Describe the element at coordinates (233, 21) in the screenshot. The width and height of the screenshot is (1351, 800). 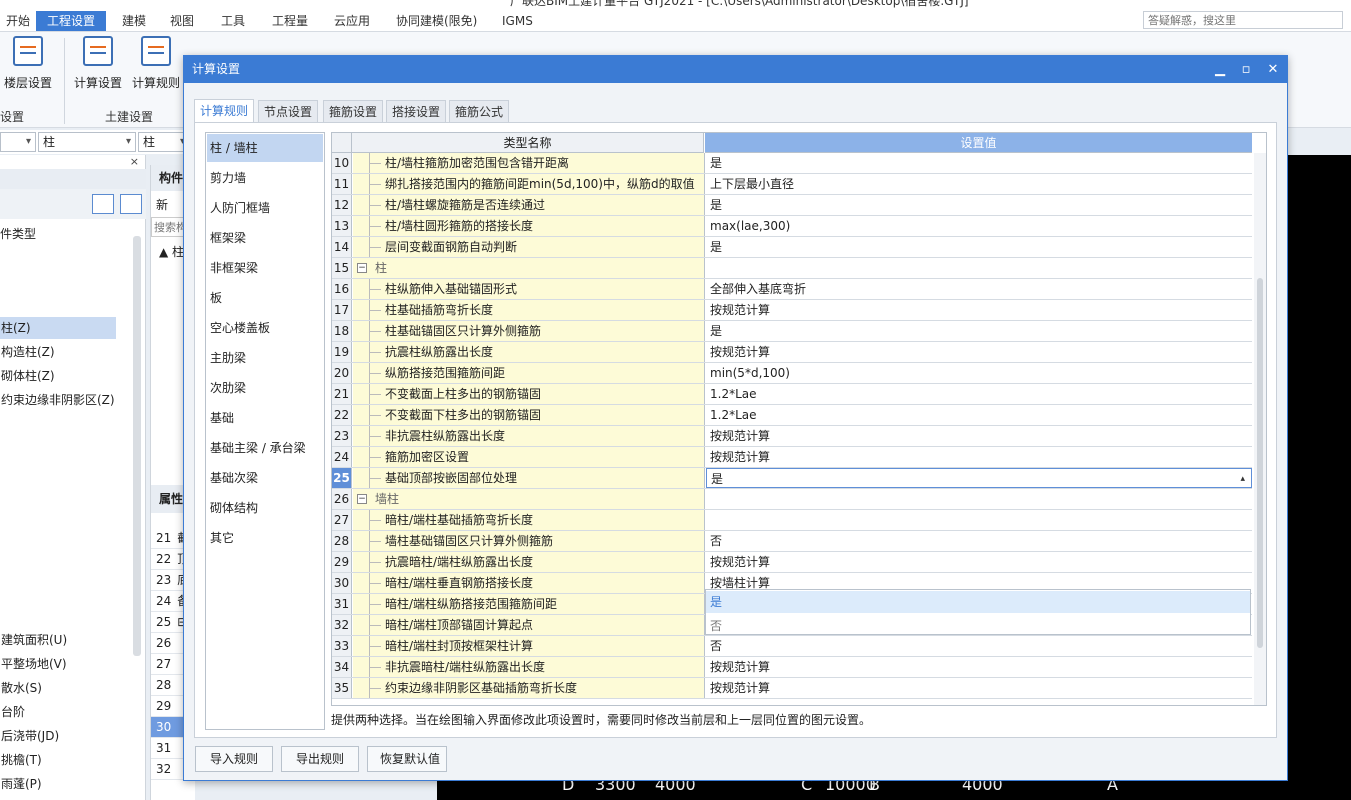
I see `menu-tools: 工具` at that location.